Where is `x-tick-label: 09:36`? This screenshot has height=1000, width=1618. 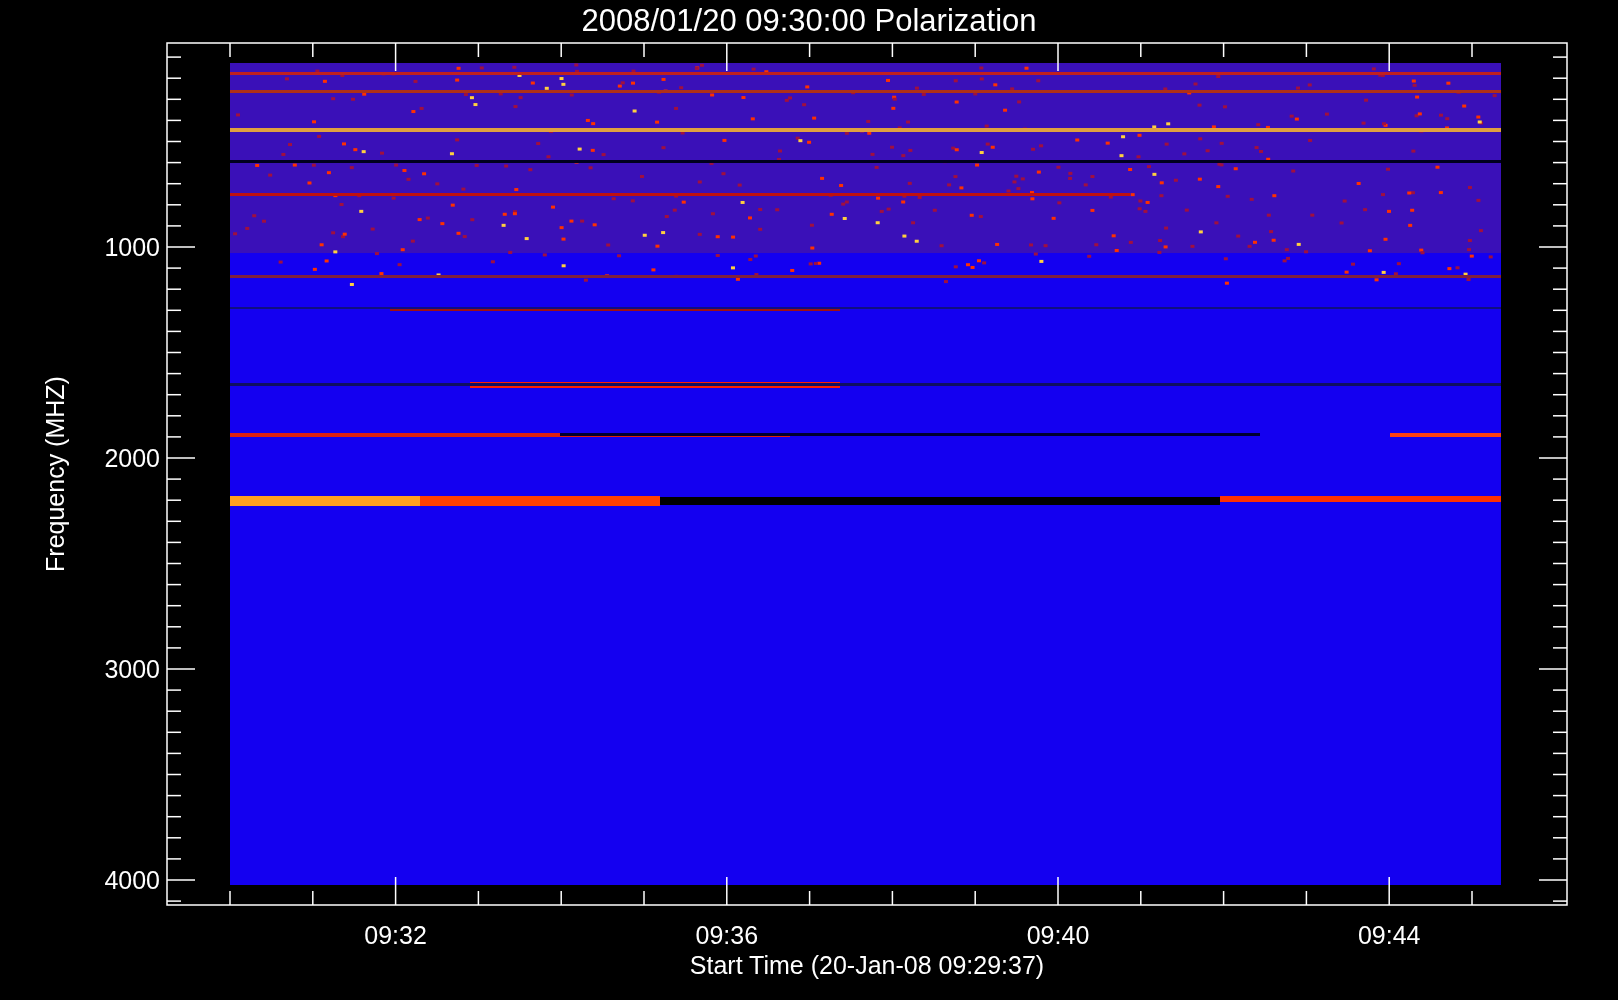 x-tick-label: 09:36 is located at coordinates (727, 935).